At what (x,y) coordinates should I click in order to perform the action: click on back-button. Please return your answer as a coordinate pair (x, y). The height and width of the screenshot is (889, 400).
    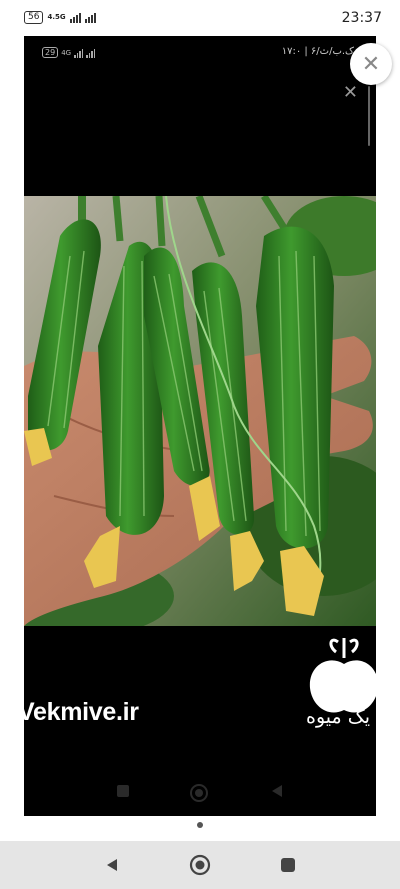
    Looking at the image, I should click on (112, 865).